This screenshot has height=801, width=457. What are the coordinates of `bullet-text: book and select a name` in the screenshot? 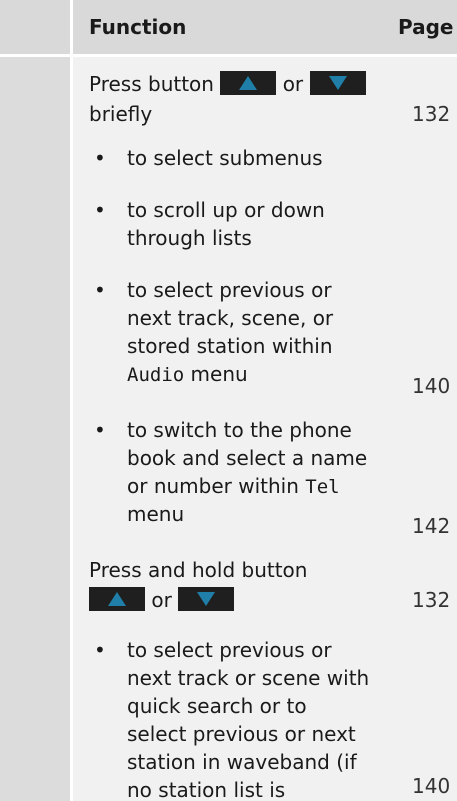 It's located at (247, 458).